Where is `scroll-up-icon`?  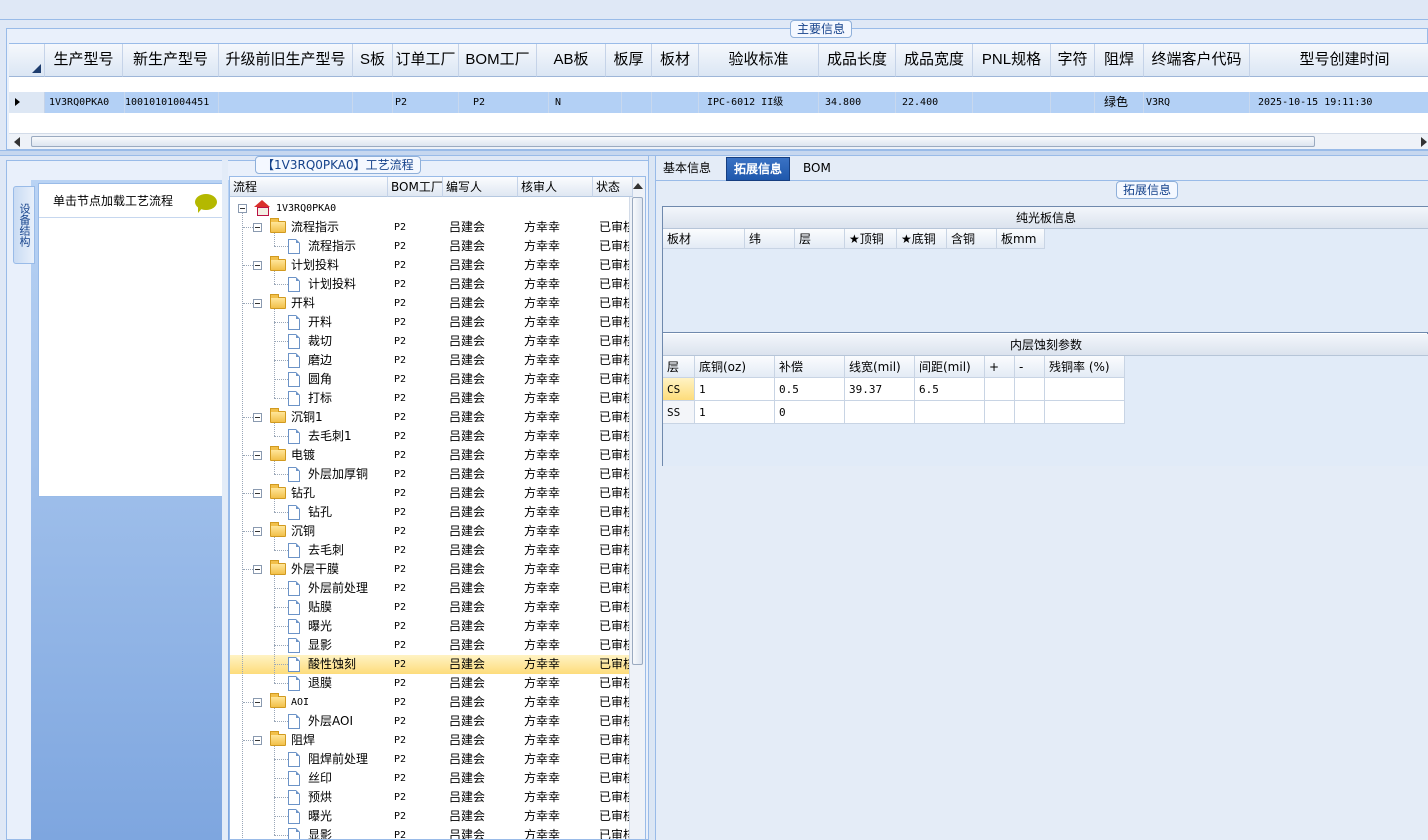 scroll-up-icon is located at coordinates (638, 186).